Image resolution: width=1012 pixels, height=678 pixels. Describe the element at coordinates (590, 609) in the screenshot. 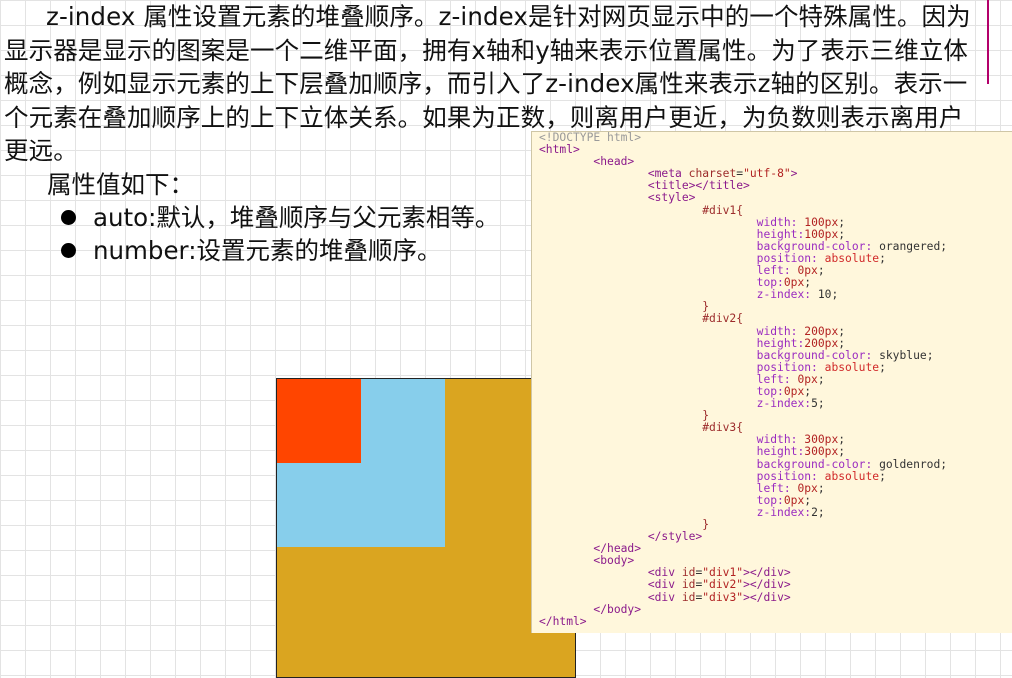

I see `code-token: </body>` at that location.